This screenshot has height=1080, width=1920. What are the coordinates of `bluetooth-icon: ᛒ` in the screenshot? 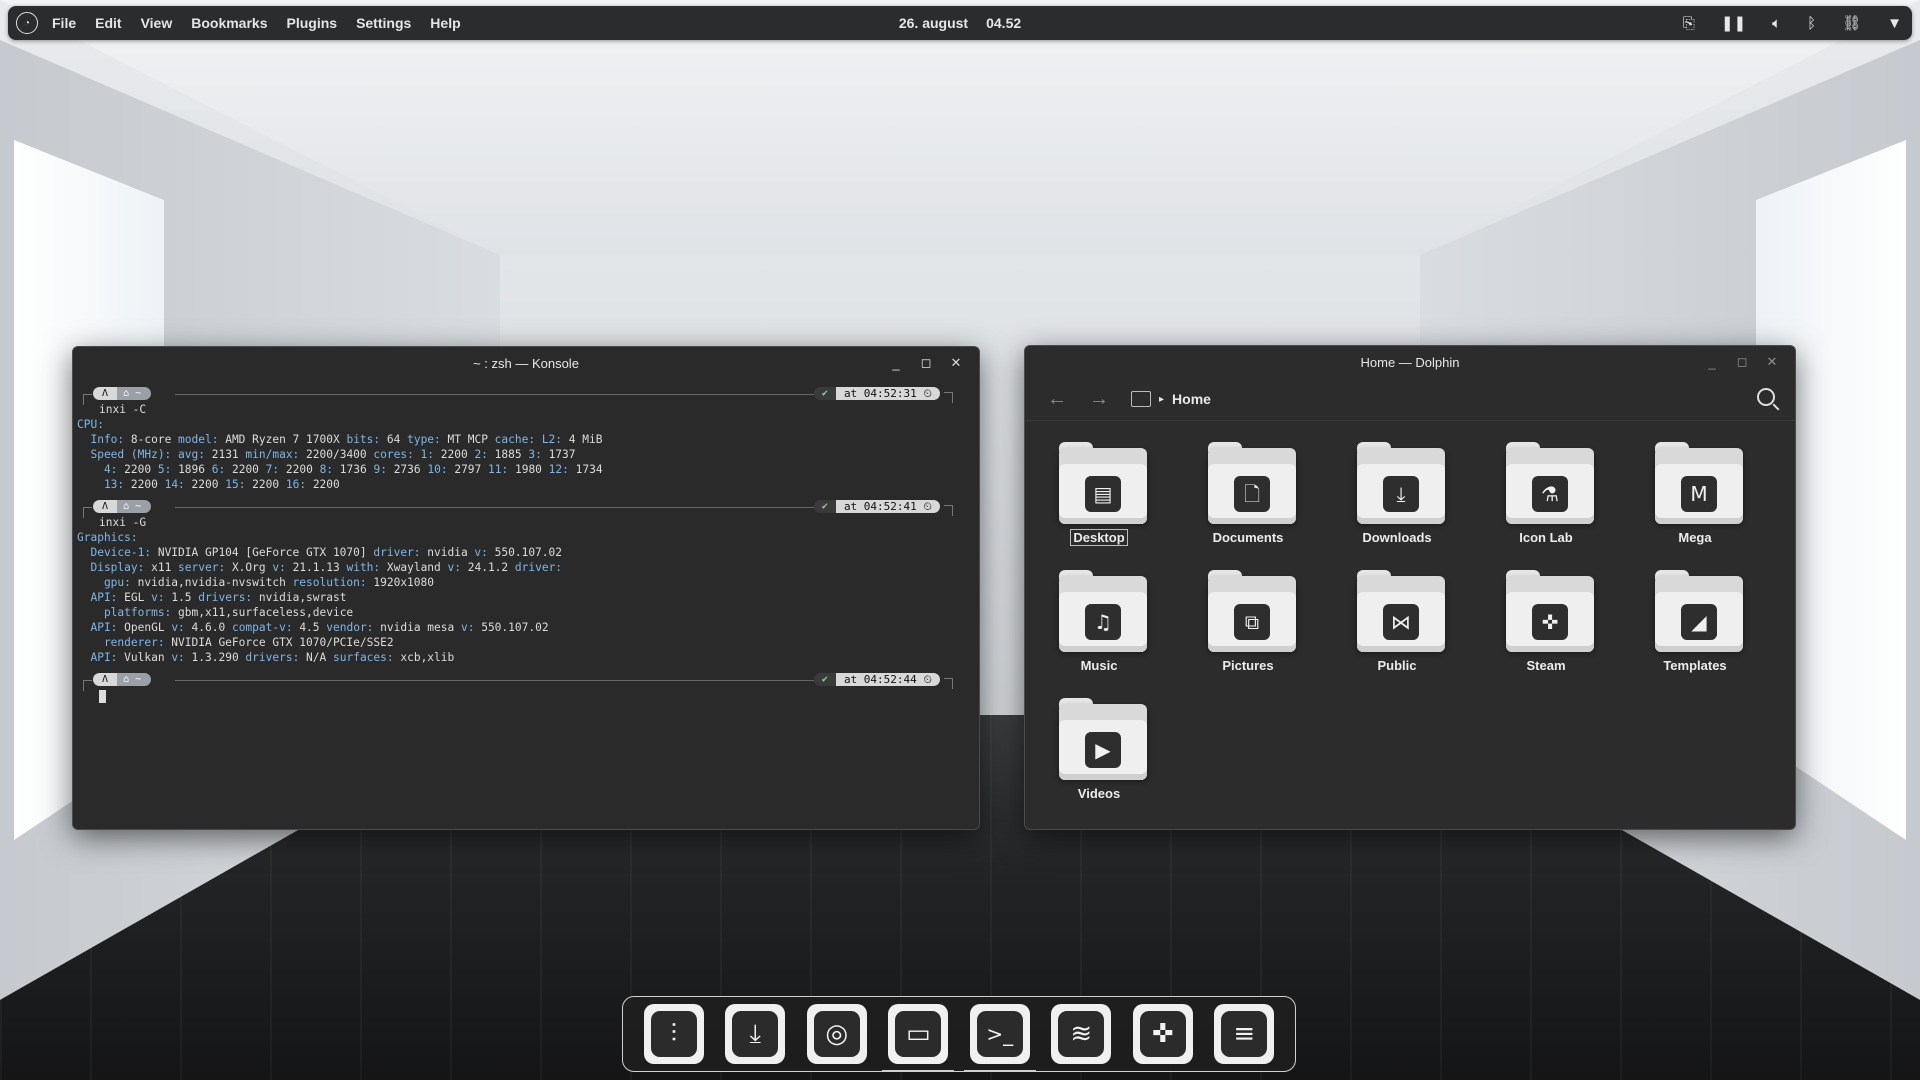 It's located at (1811, 23).